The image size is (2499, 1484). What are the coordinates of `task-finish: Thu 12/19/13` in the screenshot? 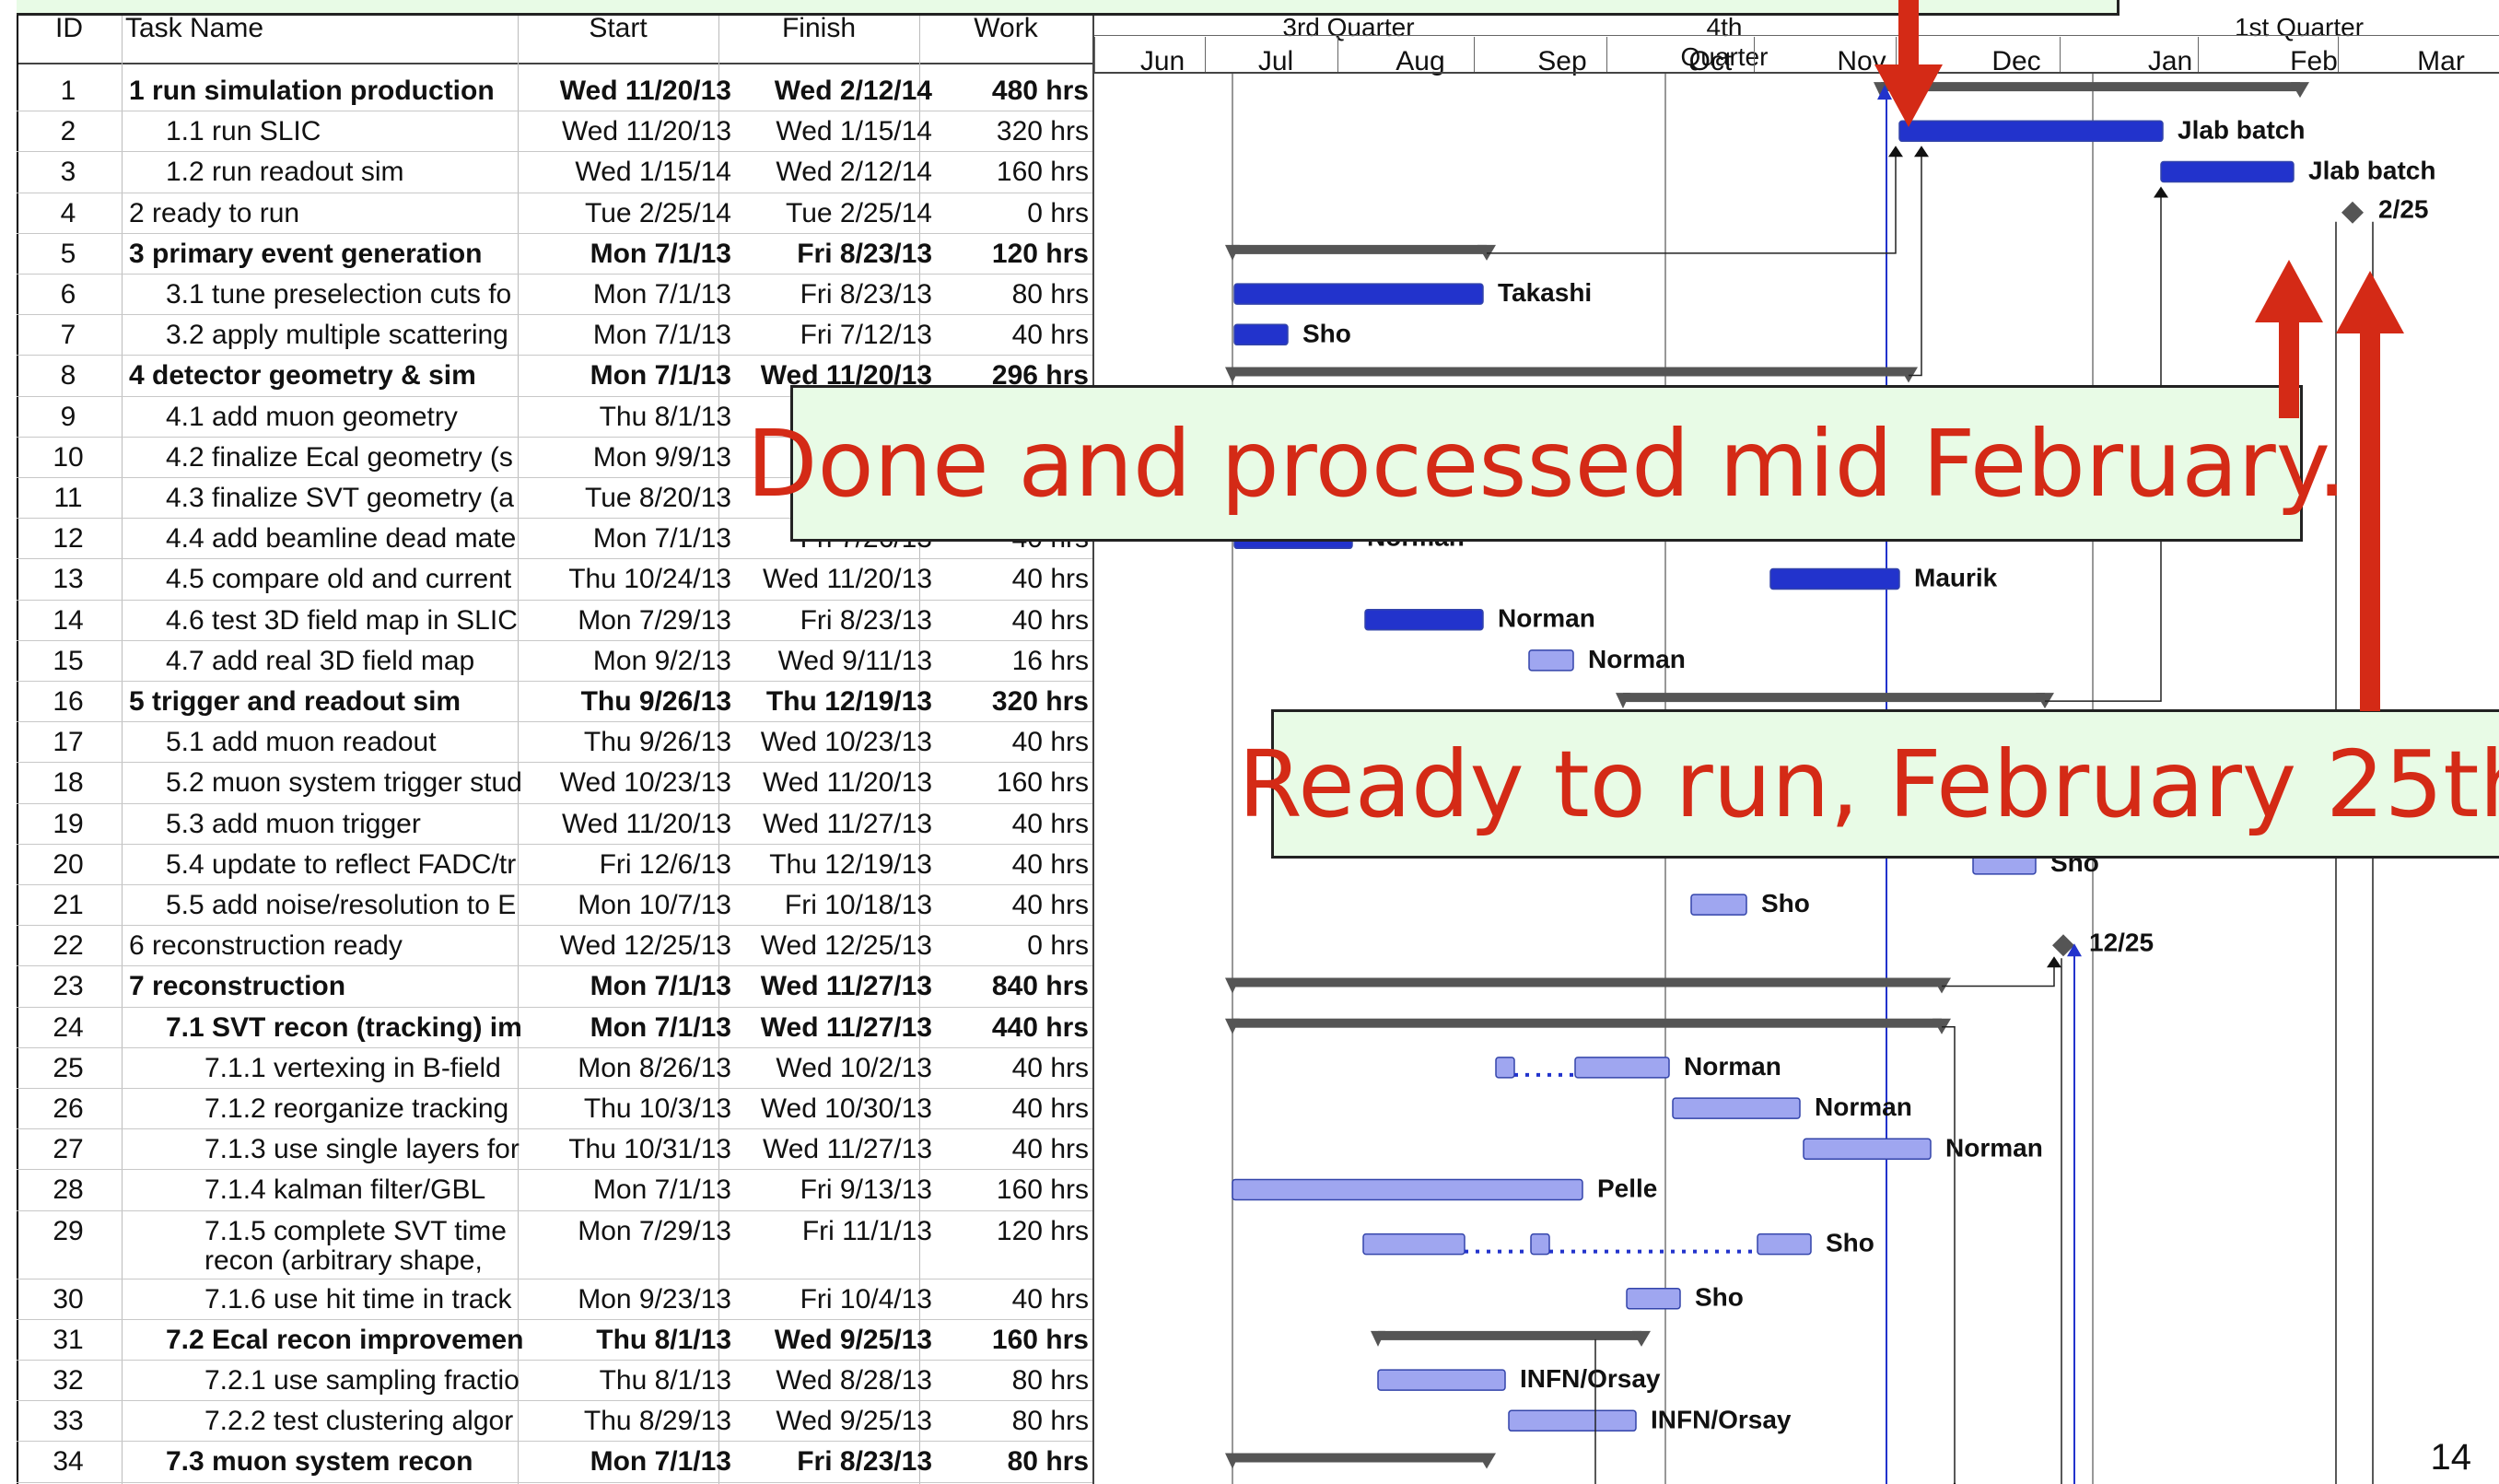 It's located at (850, 864).